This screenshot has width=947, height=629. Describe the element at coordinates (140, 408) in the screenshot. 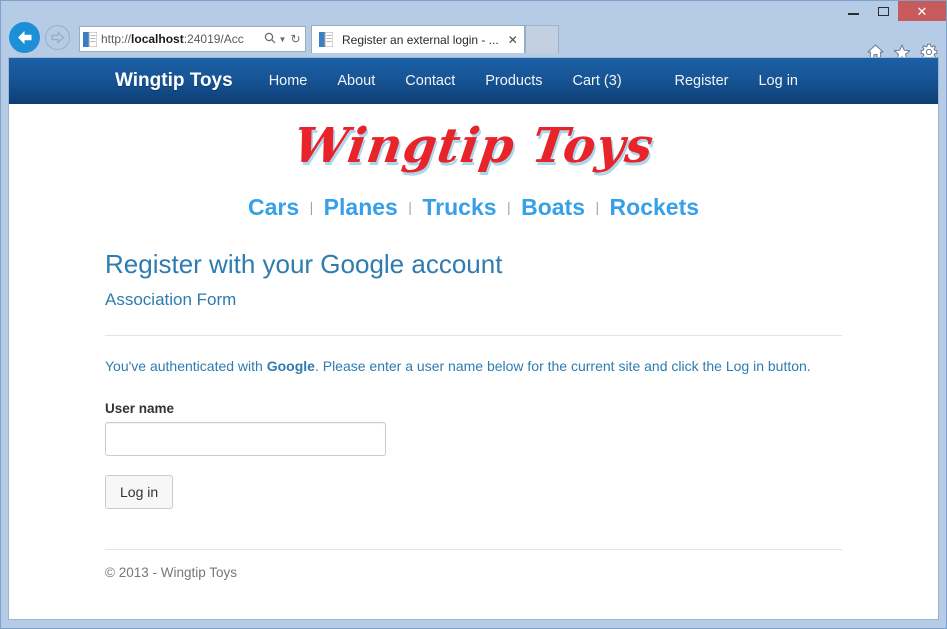

I see `username-label: User name` at that location.